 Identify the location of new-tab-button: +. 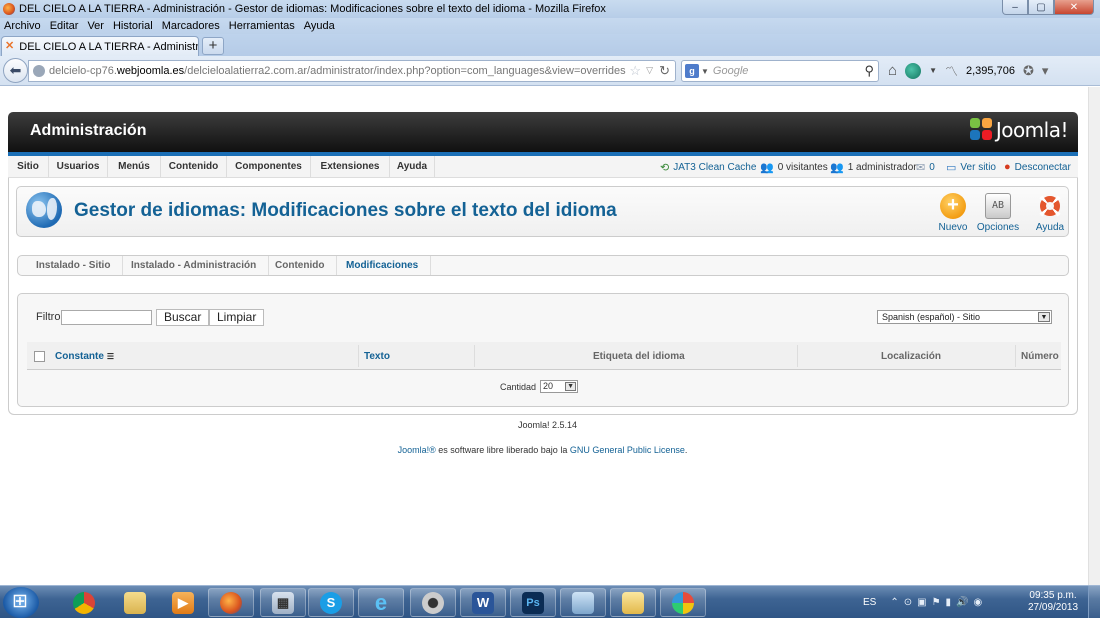
(213, 46).